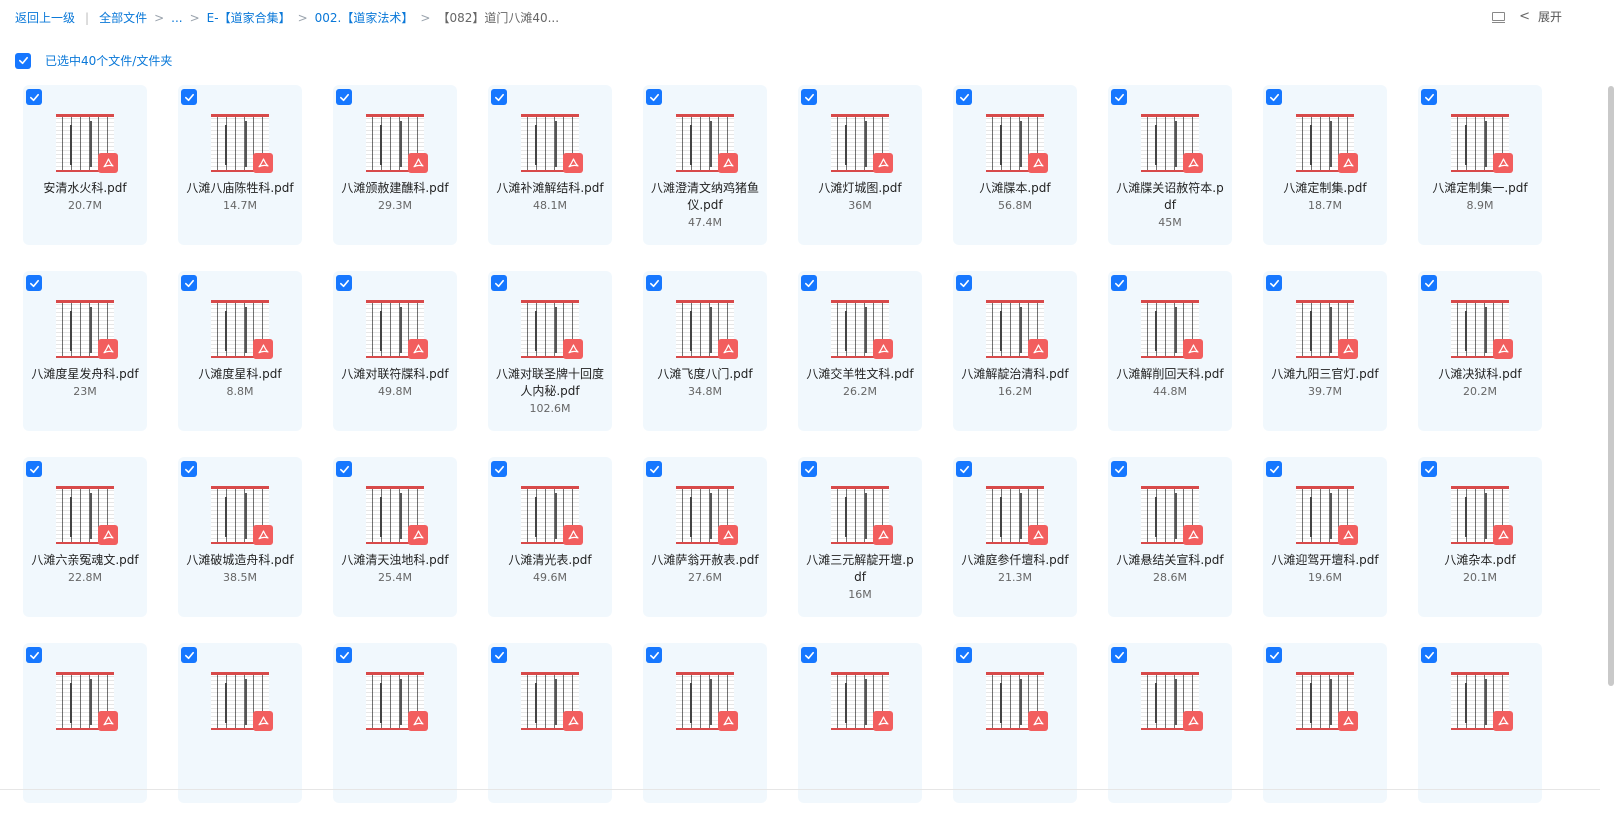 The height and width of the screenshot is (814, 1618). I want to click on file-card-9: 八滩定制集.pdf 18.7M, so click(1325, 165).